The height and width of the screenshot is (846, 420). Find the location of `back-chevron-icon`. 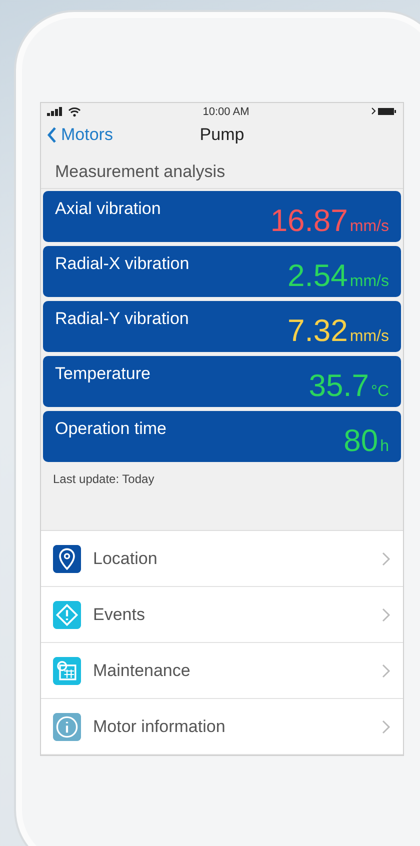

back-chevron-icon is located at coordinates (52, 135).